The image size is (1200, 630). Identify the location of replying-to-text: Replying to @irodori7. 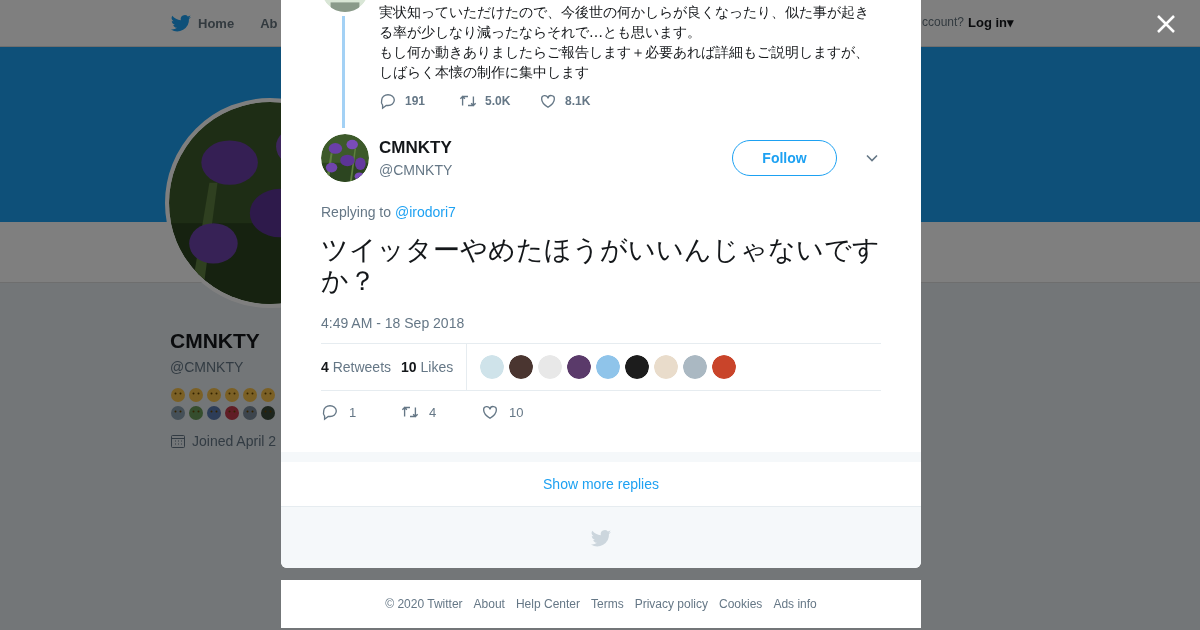
(389, 212).